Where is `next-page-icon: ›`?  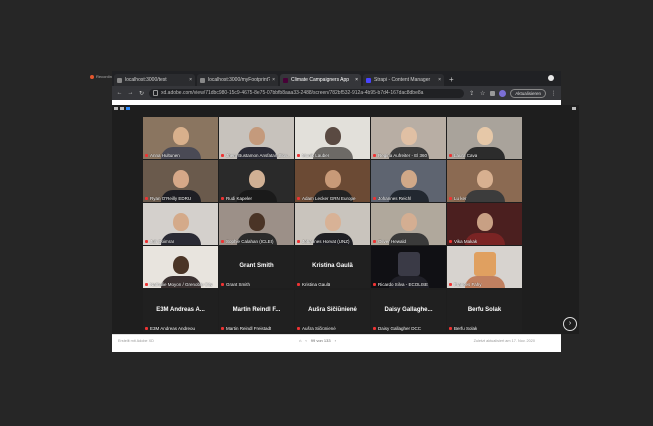
next-page-icon: › is located at coordinates (570, 324).